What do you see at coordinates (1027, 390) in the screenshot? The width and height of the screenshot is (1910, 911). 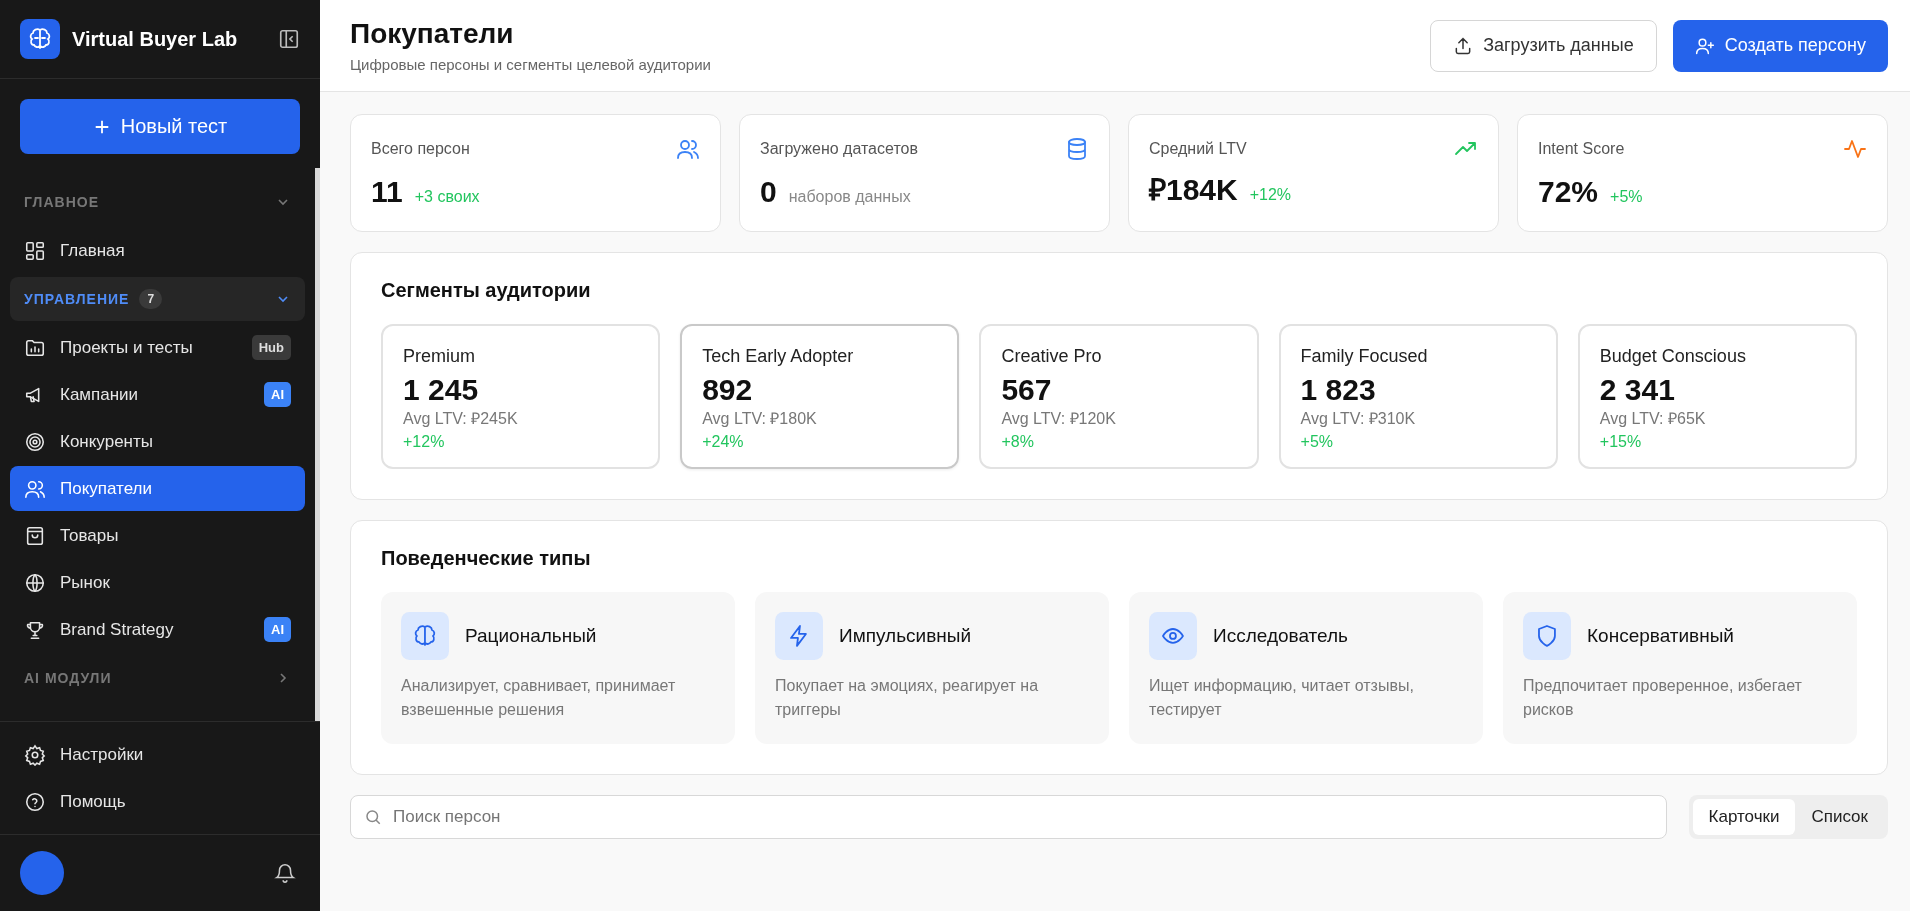 I see `segment-count: 567` at bounding box center [1027, 390].